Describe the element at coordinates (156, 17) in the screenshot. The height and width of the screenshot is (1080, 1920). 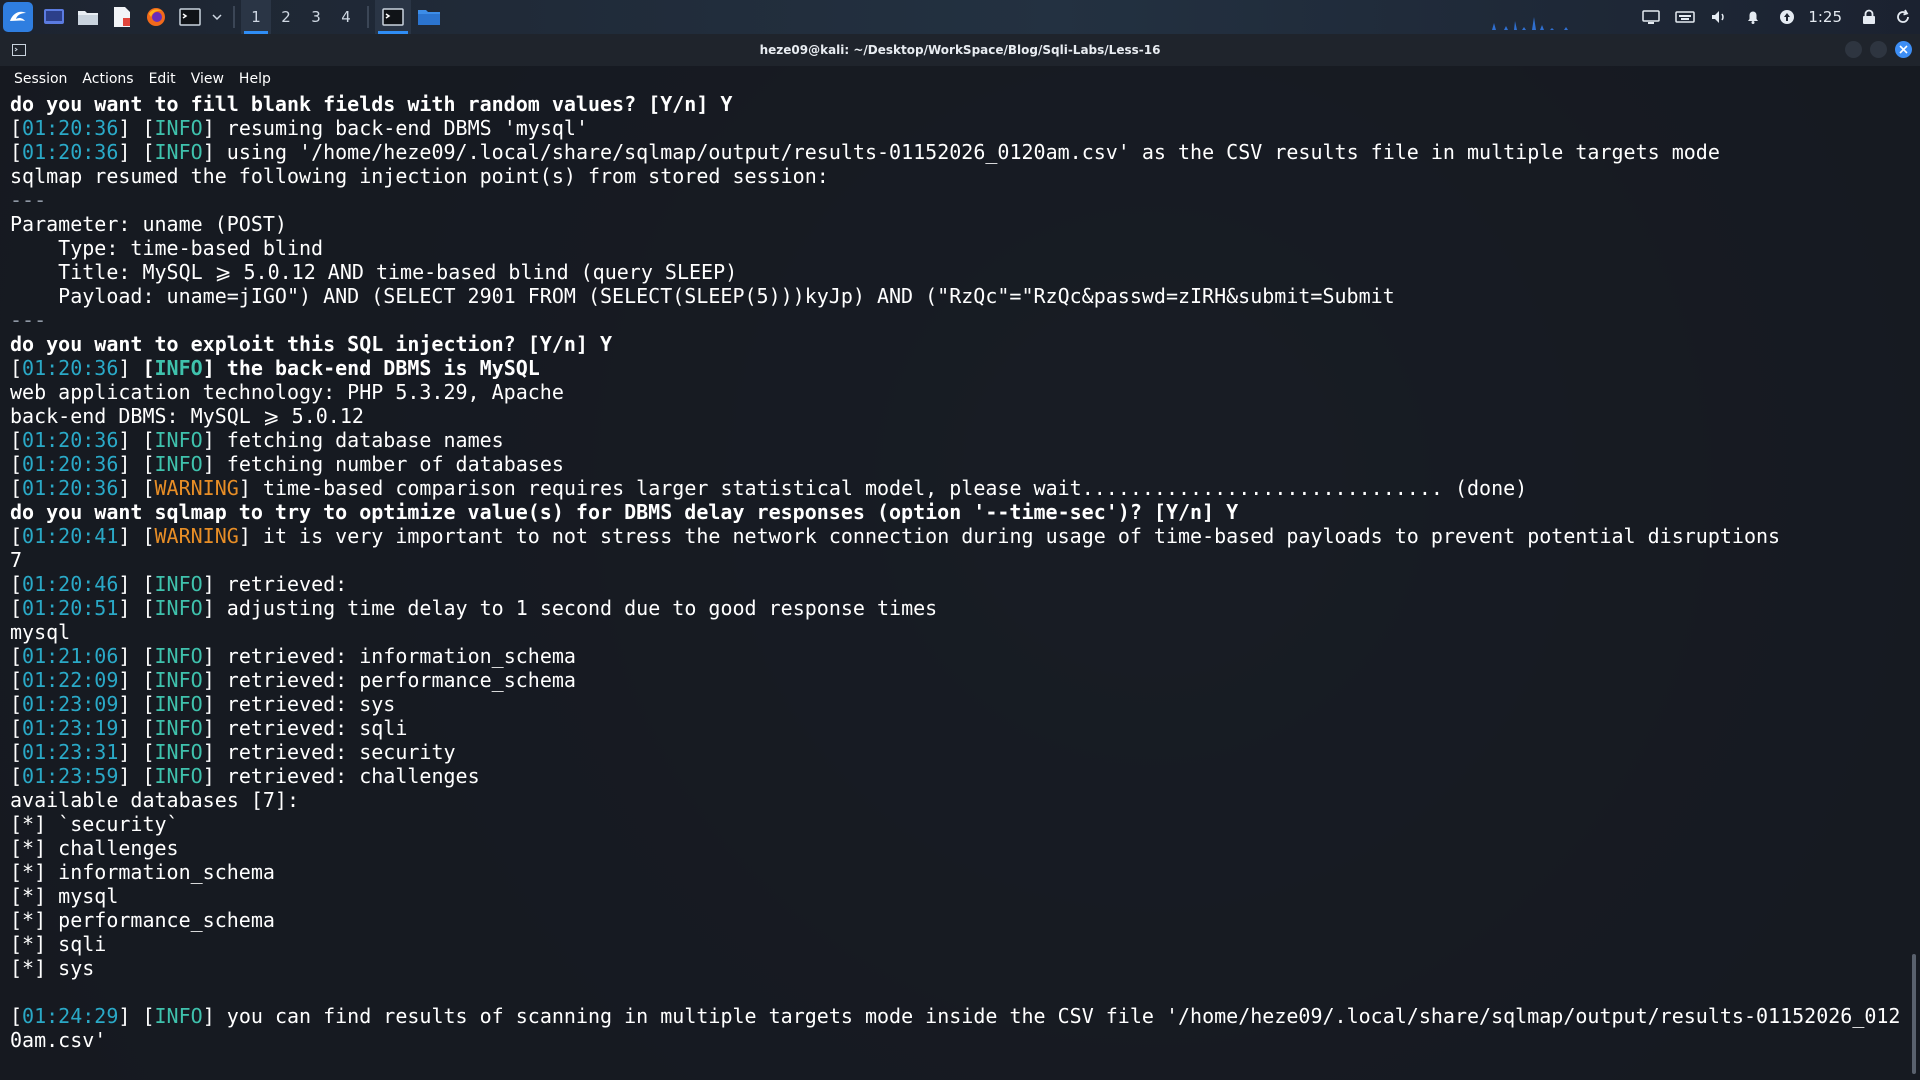
I see `firefox-launcher` at that location.